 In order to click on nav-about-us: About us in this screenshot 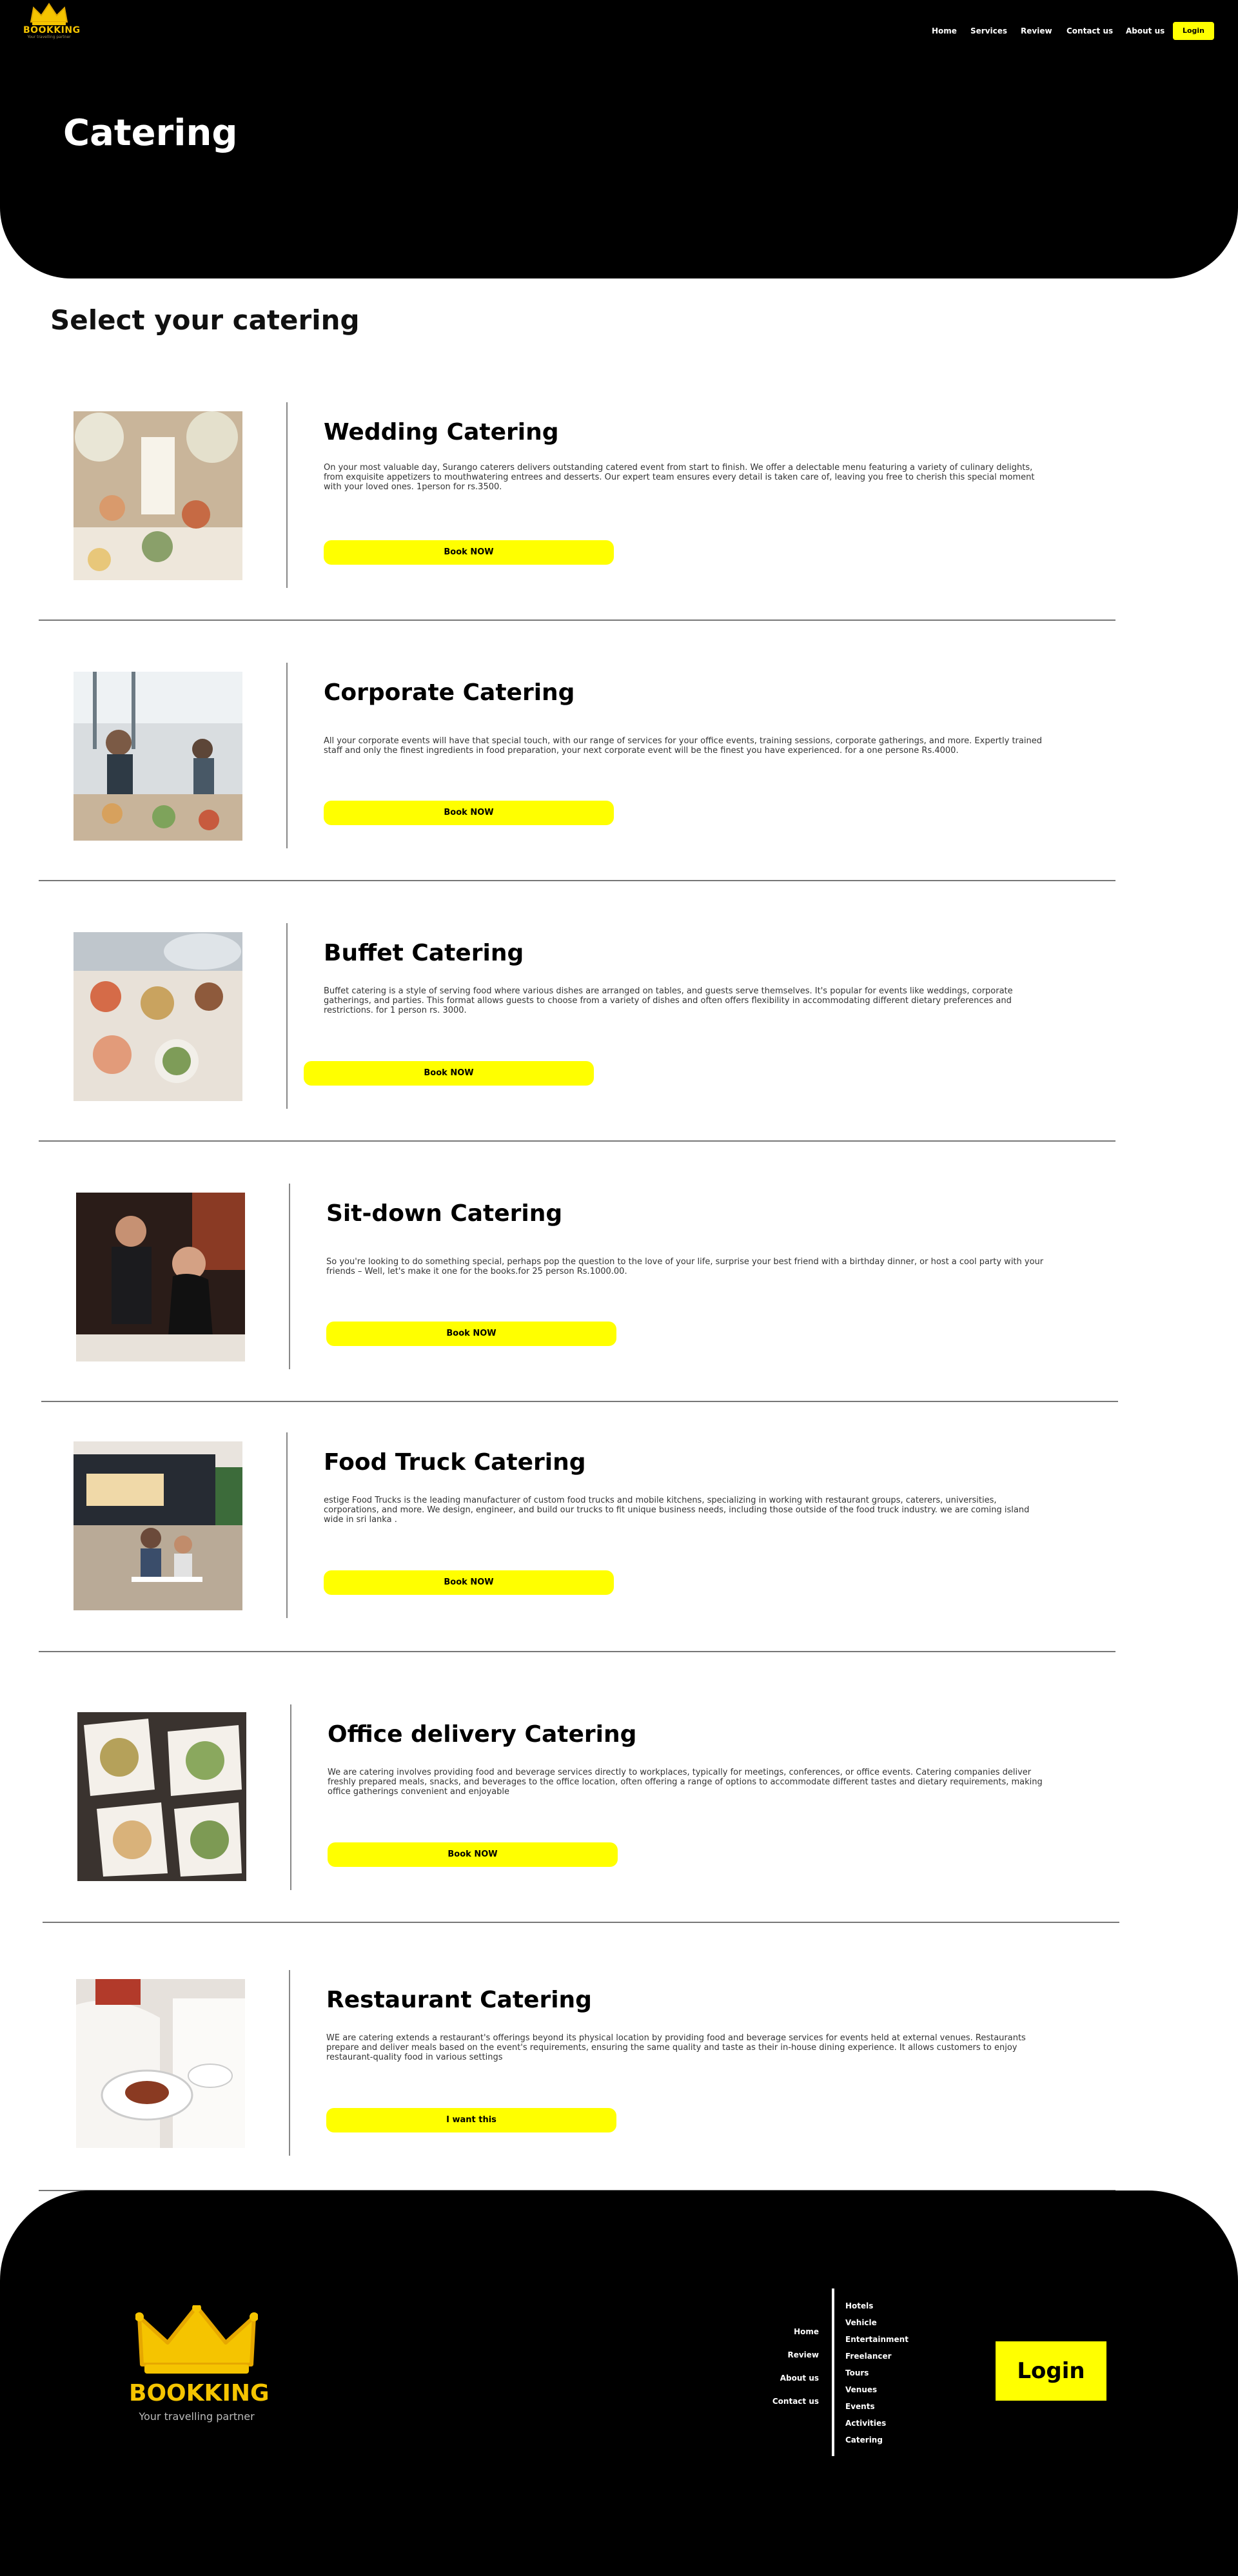, I will do `click(1145, 31)`.